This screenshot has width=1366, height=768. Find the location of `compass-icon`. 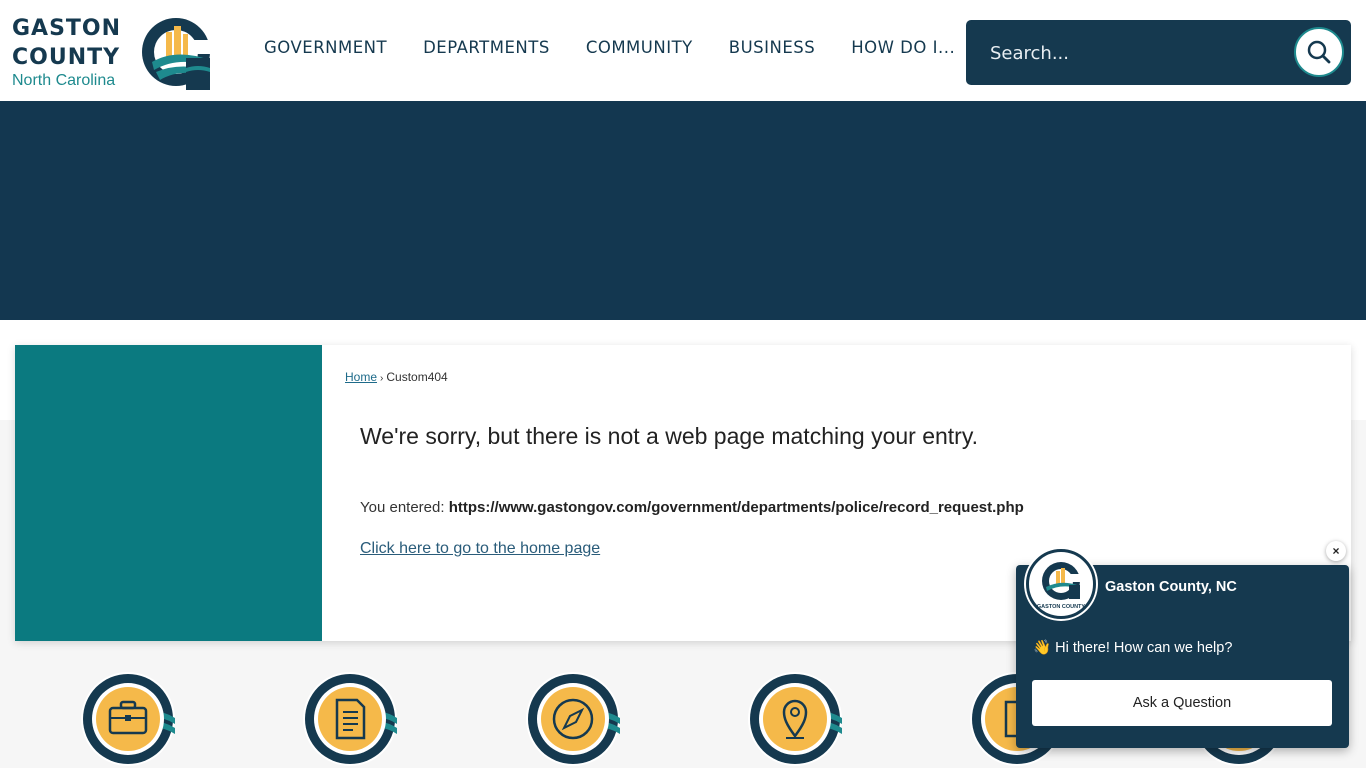

compass-icon is located at coordinates (573, 719).